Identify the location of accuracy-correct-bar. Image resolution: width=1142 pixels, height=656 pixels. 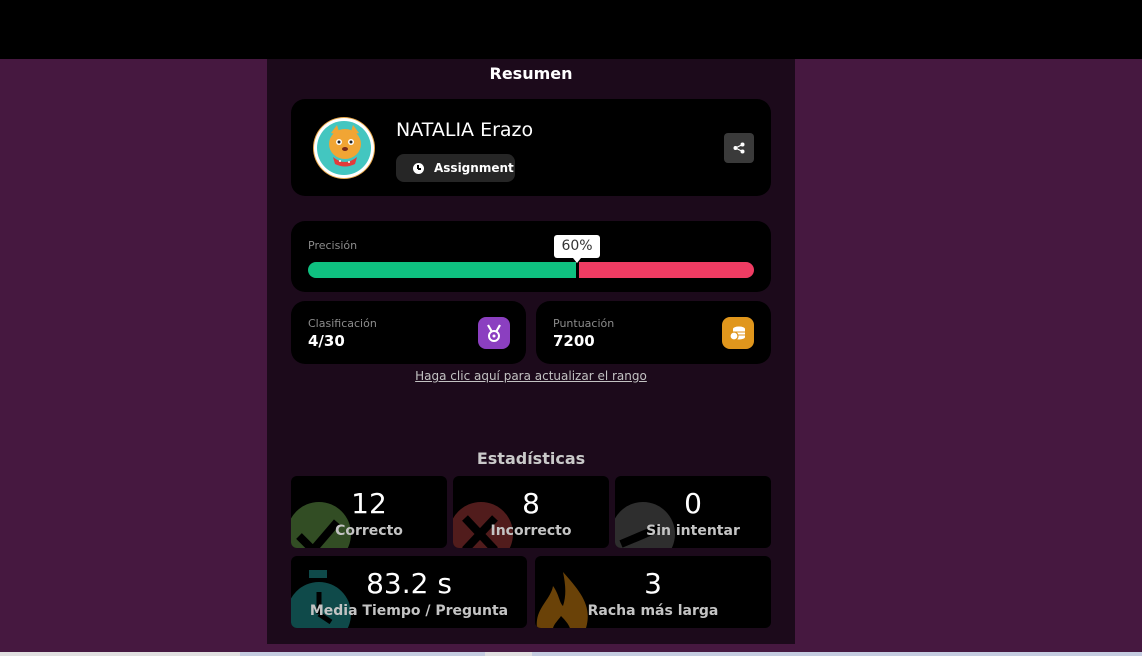
(442, 270).